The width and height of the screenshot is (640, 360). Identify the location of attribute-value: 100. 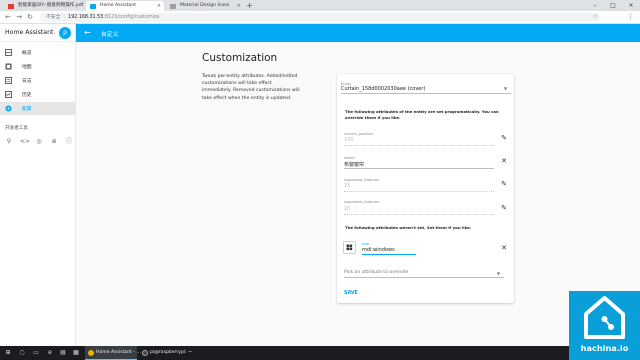
(349, 140).